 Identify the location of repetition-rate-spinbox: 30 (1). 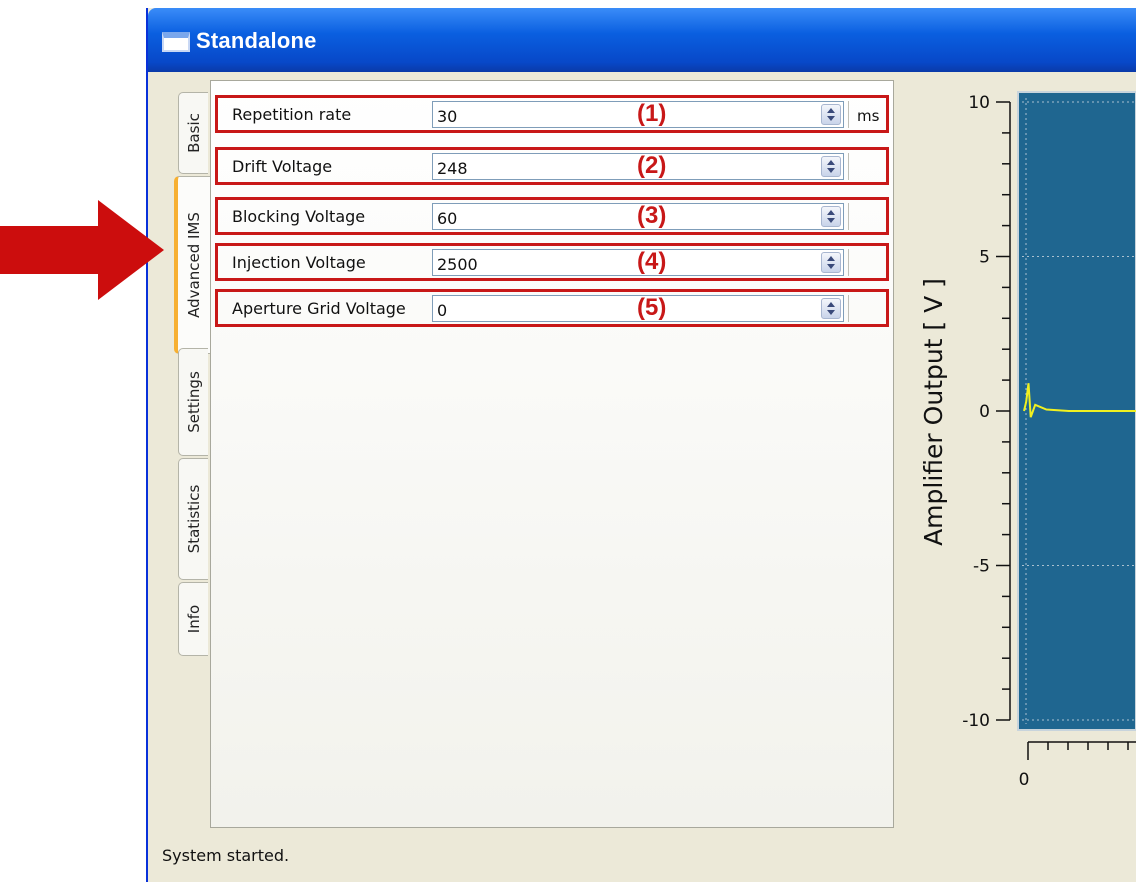
(638, 114).